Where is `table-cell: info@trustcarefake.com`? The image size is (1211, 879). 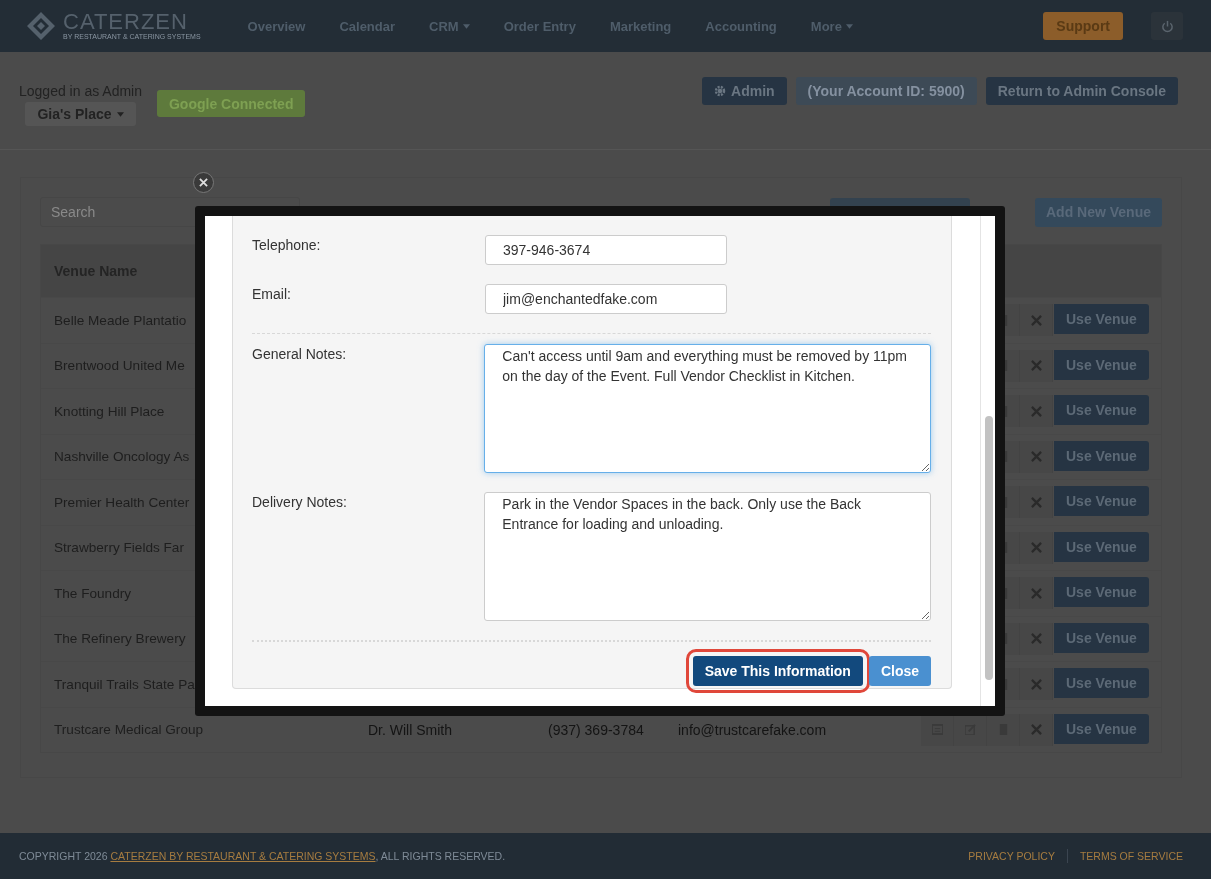 table-cell: info@trustcarefake.com is located at coordinates (752, 729).